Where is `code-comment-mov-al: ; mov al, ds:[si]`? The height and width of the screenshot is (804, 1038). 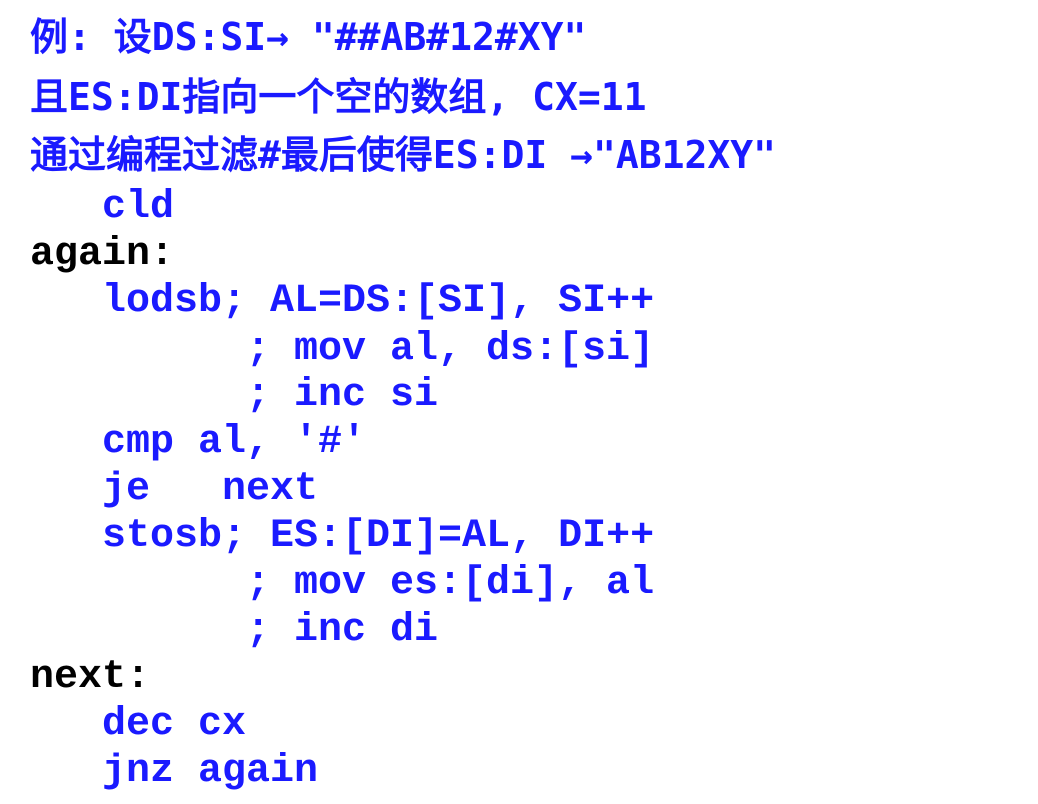 code-comment-mov-al: ; mov al, ds:[si] is located at coordinates (450, 349).